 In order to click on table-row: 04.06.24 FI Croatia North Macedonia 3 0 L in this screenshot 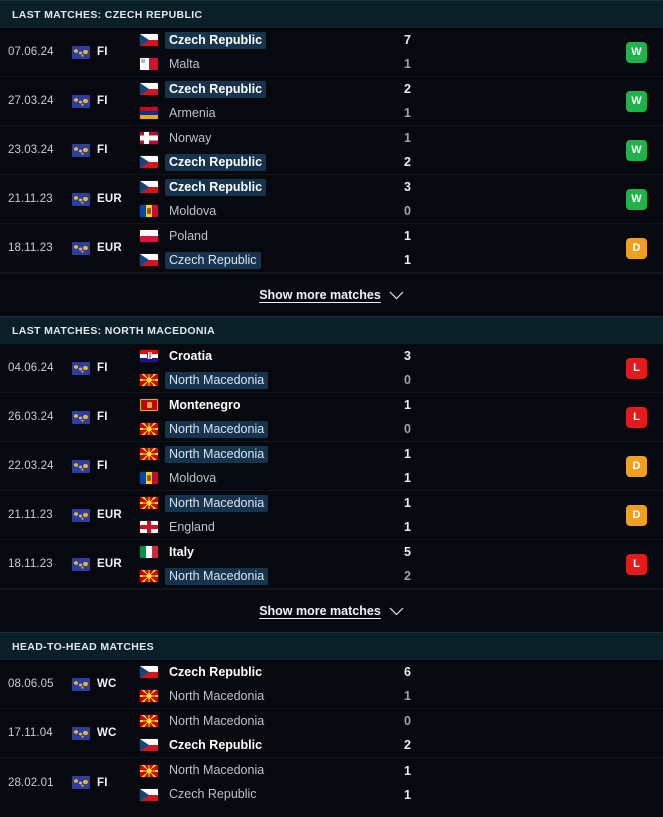, I will do `click(331, 368)`.